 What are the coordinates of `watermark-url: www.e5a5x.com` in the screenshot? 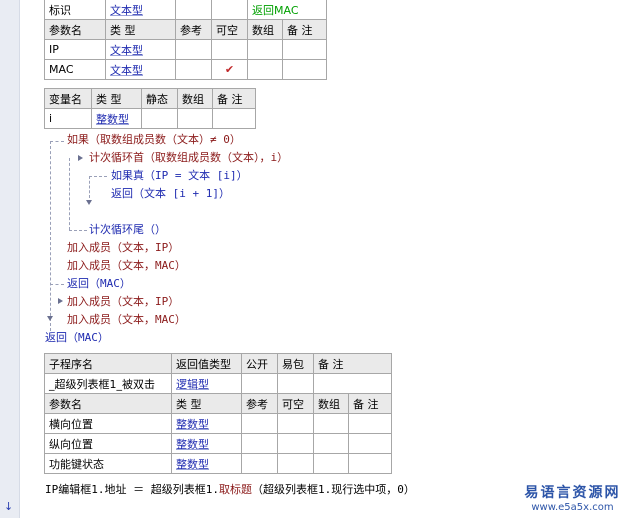 It's located at (572, 507).